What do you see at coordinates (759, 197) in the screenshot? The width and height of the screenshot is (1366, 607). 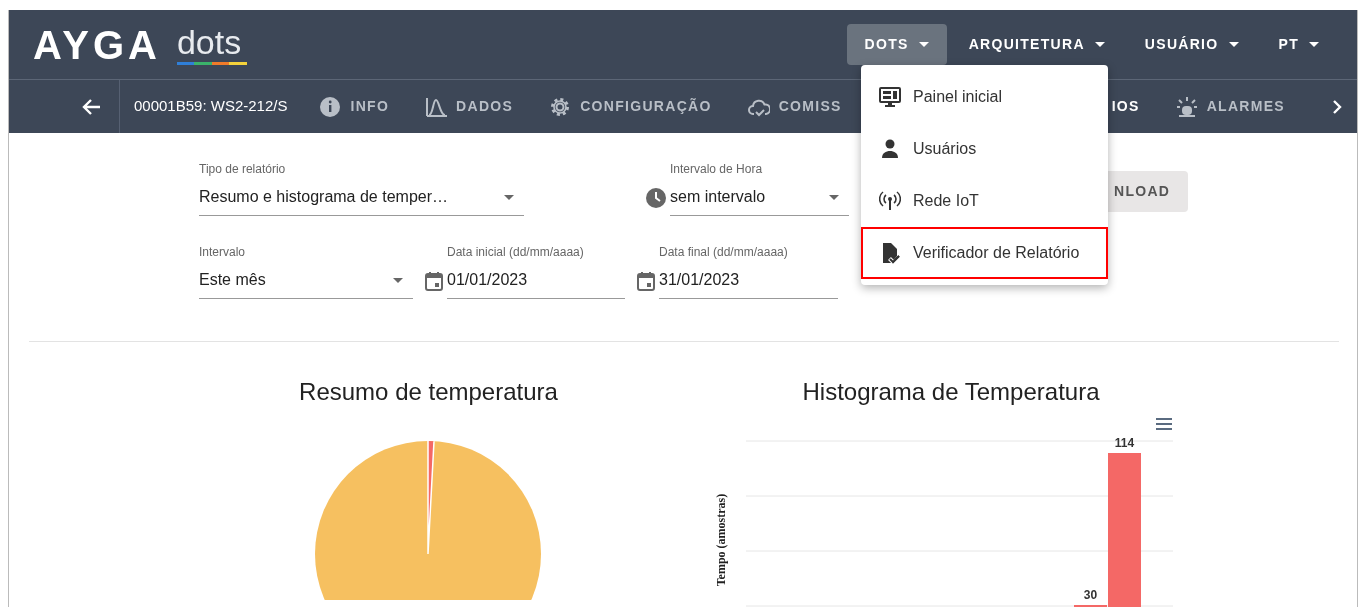 I see `select-field: sem intervalo` at bounding box center [759, 197].